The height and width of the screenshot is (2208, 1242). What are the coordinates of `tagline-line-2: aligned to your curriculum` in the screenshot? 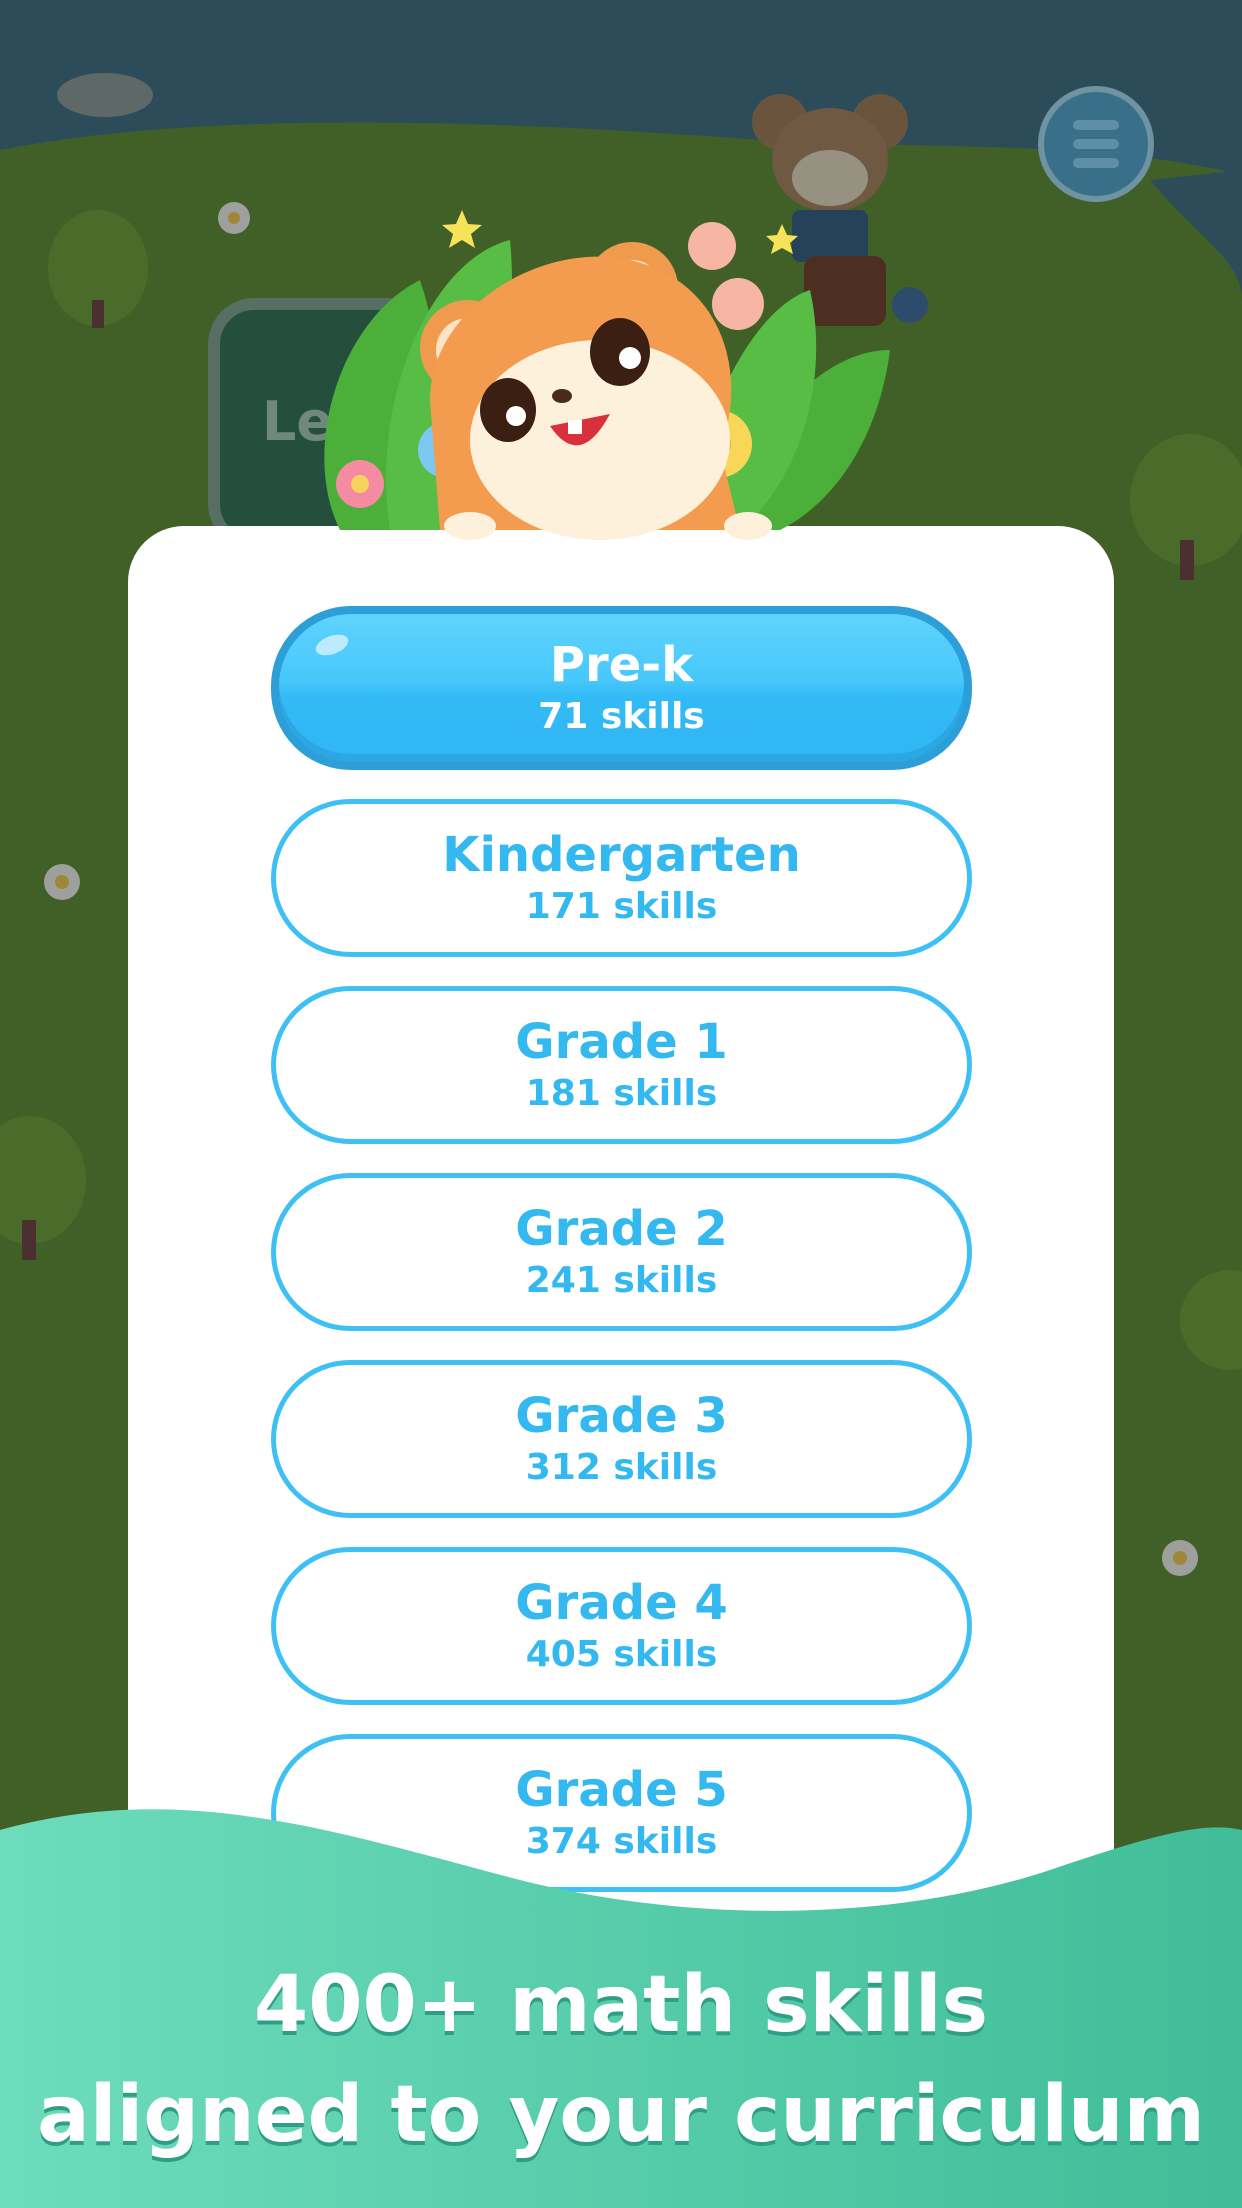 It's located at (621, 2115).